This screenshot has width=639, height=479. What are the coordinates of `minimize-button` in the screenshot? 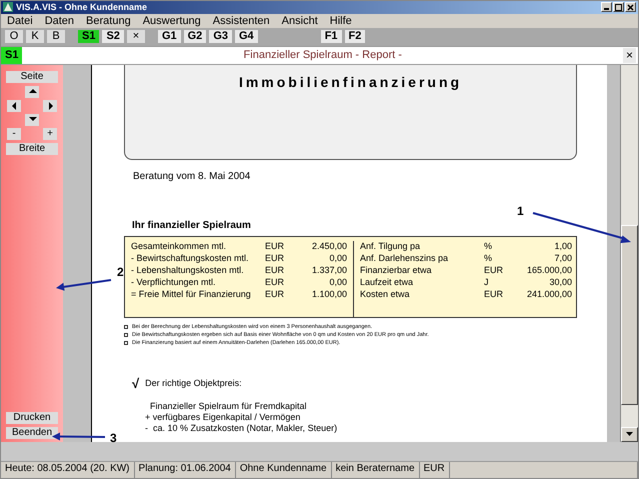 It's located at (606, 7).